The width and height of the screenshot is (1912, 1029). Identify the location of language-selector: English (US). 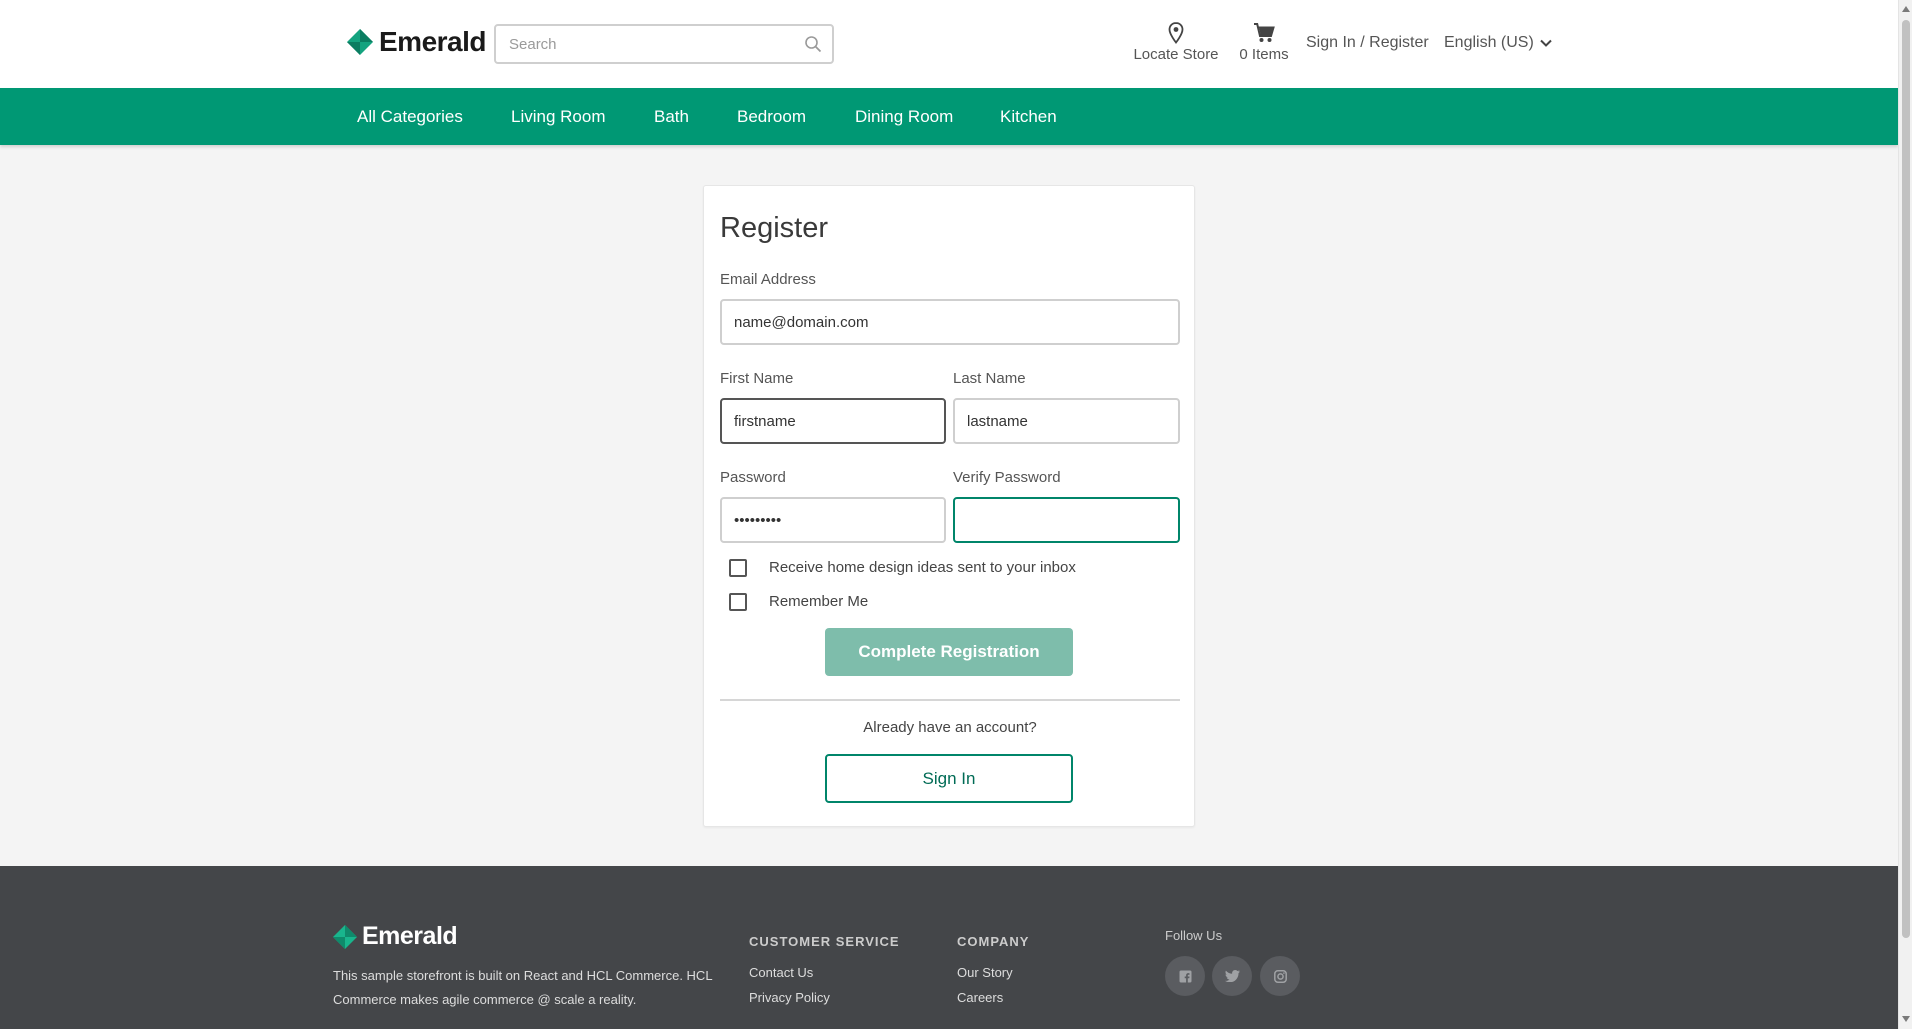
(1498, 43).